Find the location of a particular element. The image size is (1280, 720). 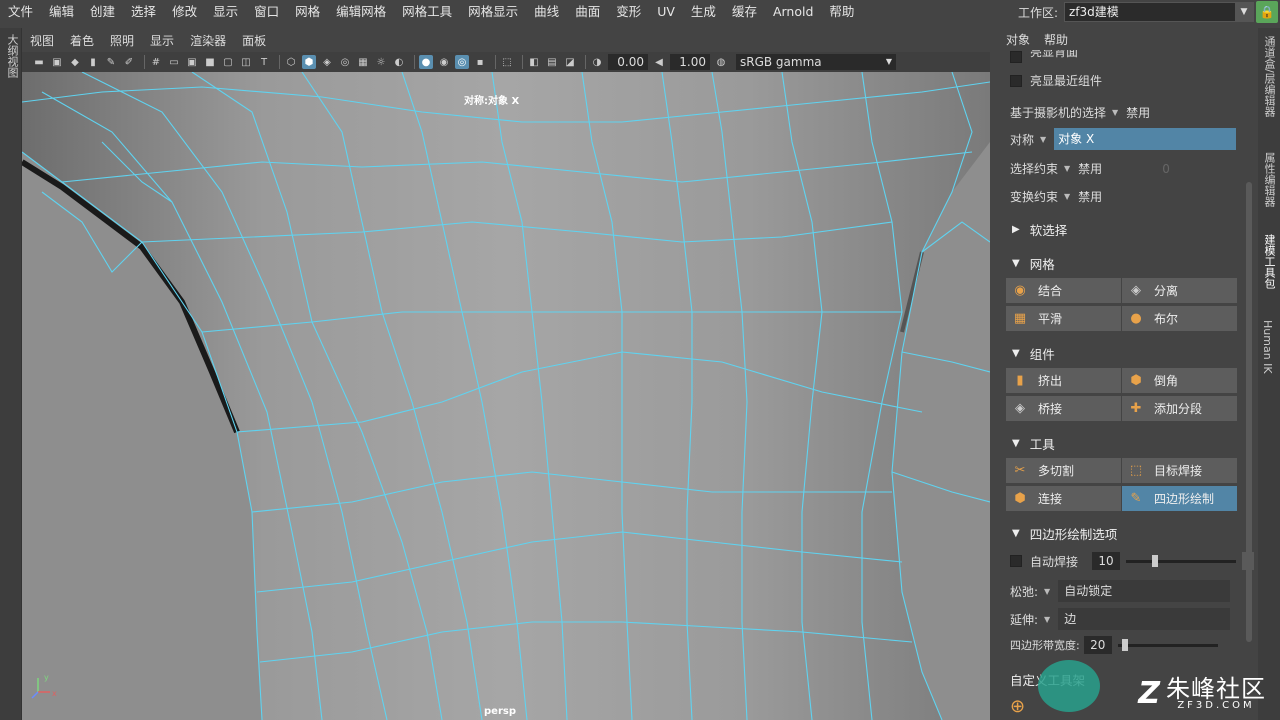

menu-help: 帮助 is located at coordinates (841, 12).